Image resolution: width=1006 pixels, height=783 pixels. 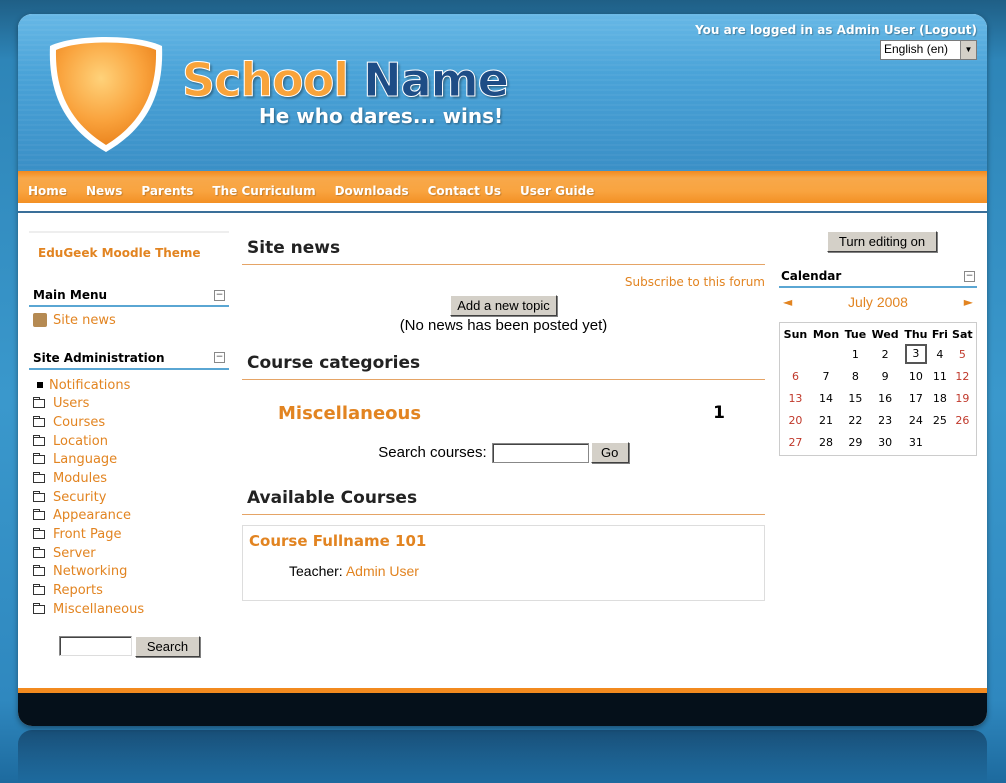 What do you see at coordinates (795, 442) in the screenshot?
I see `calendar-day: 27` at bounding box center [795, 442].